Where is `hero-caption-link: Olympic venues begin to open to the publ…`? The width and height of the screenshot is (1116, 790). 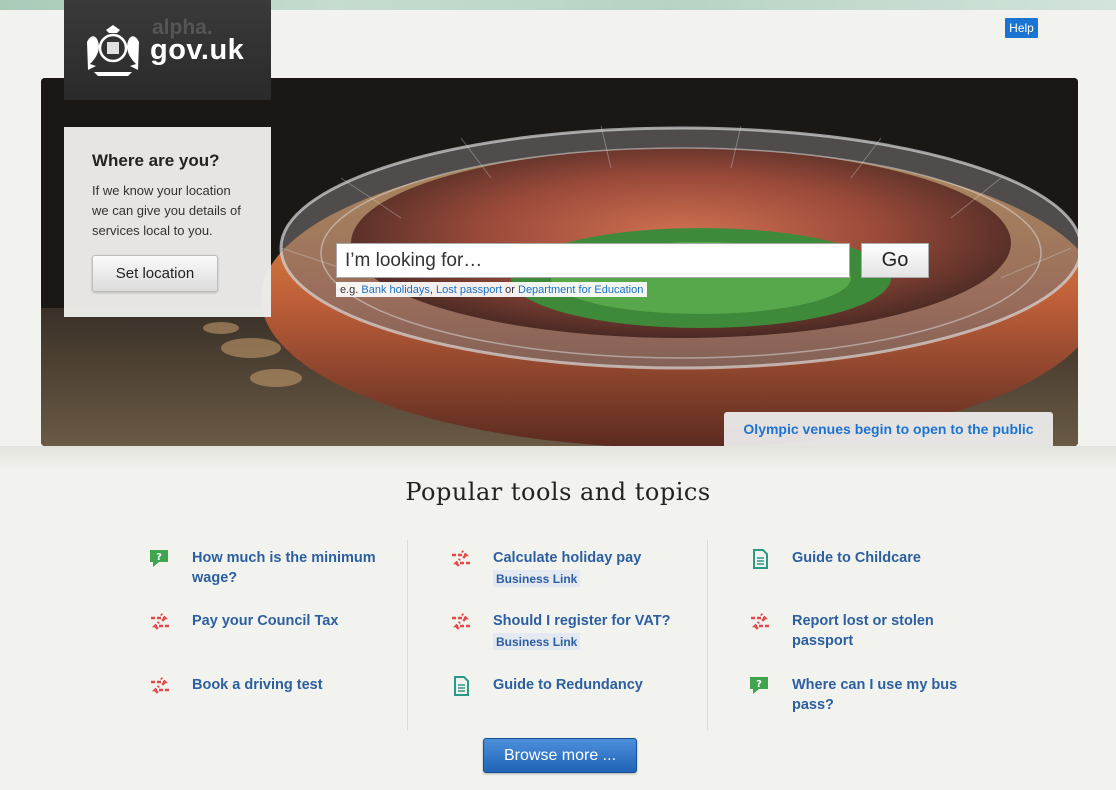 hero-caption-link: Olympic venues begin to open to the publ… is located at coordinates (888, 429).